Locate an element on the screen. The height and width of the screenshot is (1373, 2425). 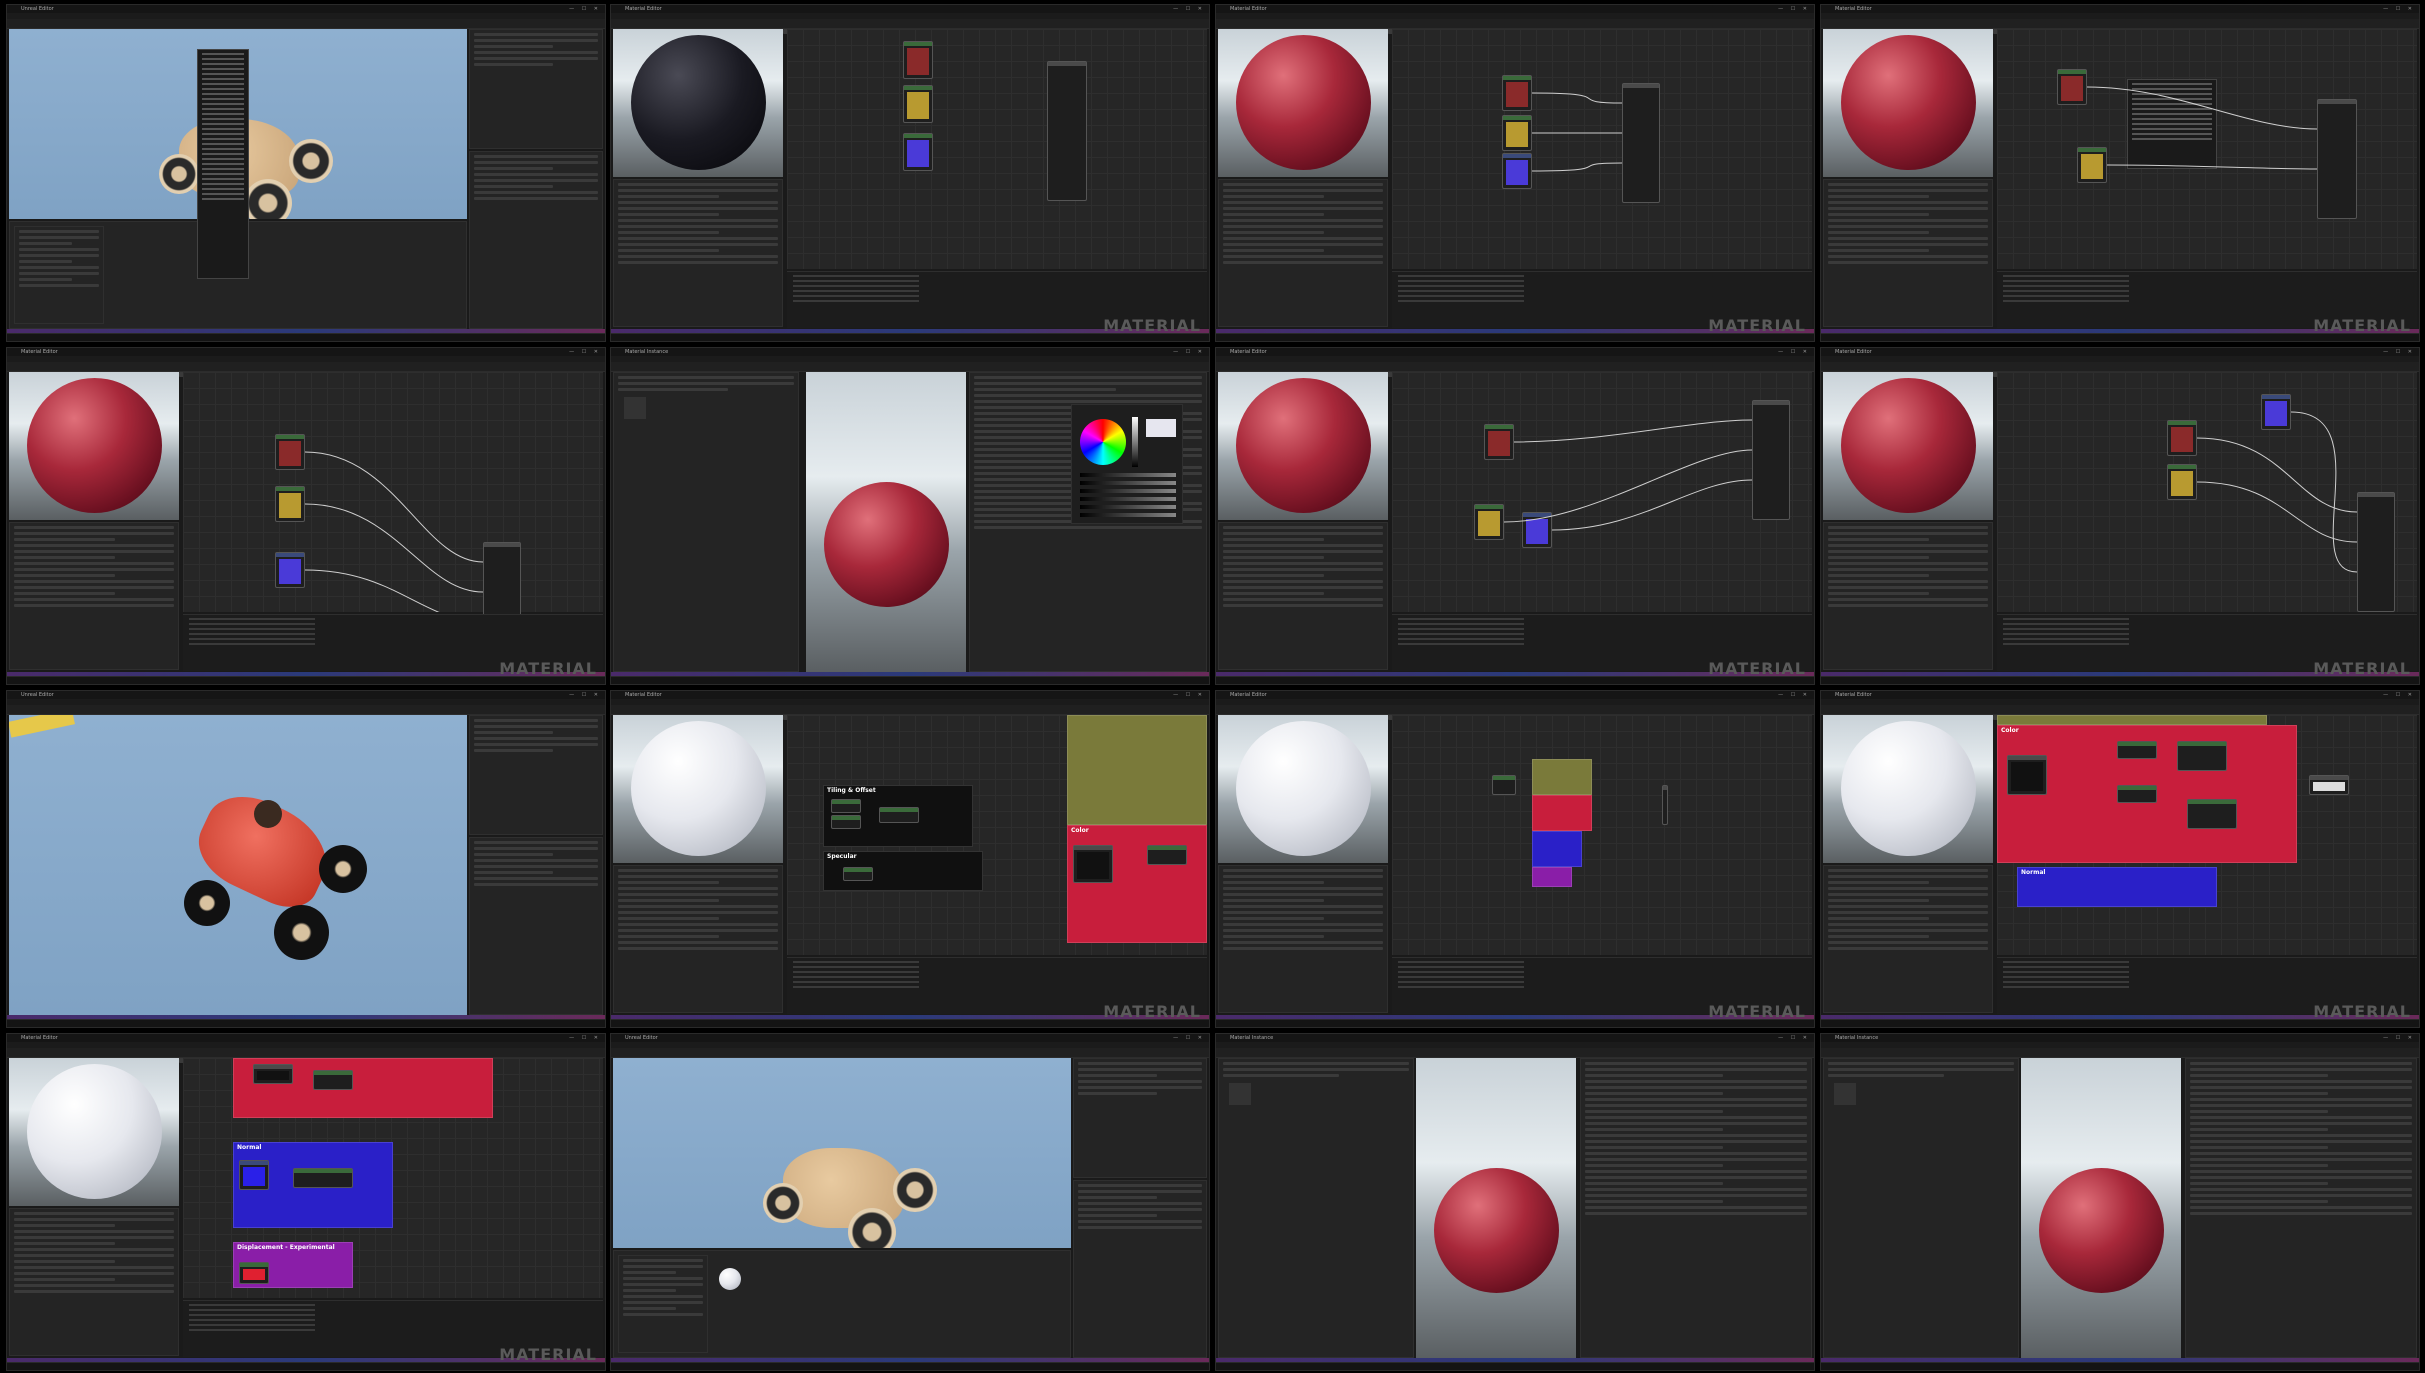
normal-strength-node is located at coordinates (323, 1178).